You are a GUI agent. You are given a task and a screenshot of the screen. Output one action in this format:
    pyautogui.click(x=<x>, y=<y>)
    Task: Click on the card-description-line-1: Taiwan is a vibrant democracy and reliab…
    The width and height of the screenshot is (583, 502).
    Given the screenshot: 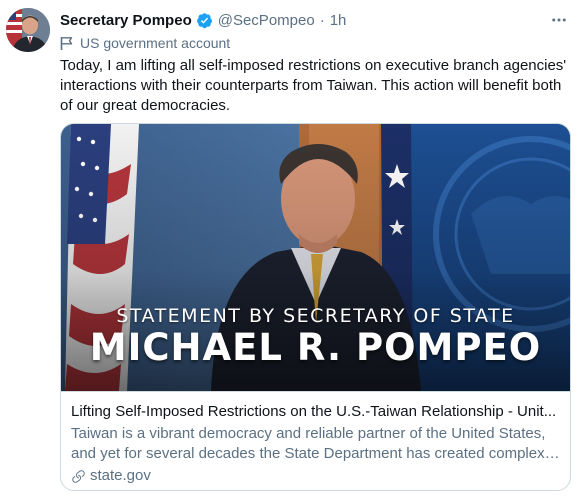 What is the action you would take?
    pyautogui.click(x=308, y=433)
    